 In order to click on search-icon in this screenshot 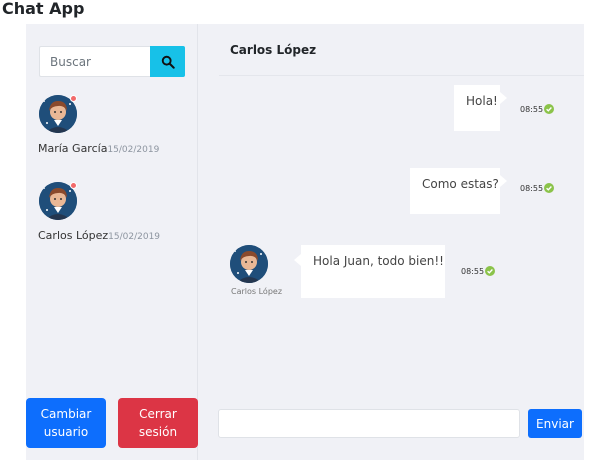, I will do `click(168, 62)`.